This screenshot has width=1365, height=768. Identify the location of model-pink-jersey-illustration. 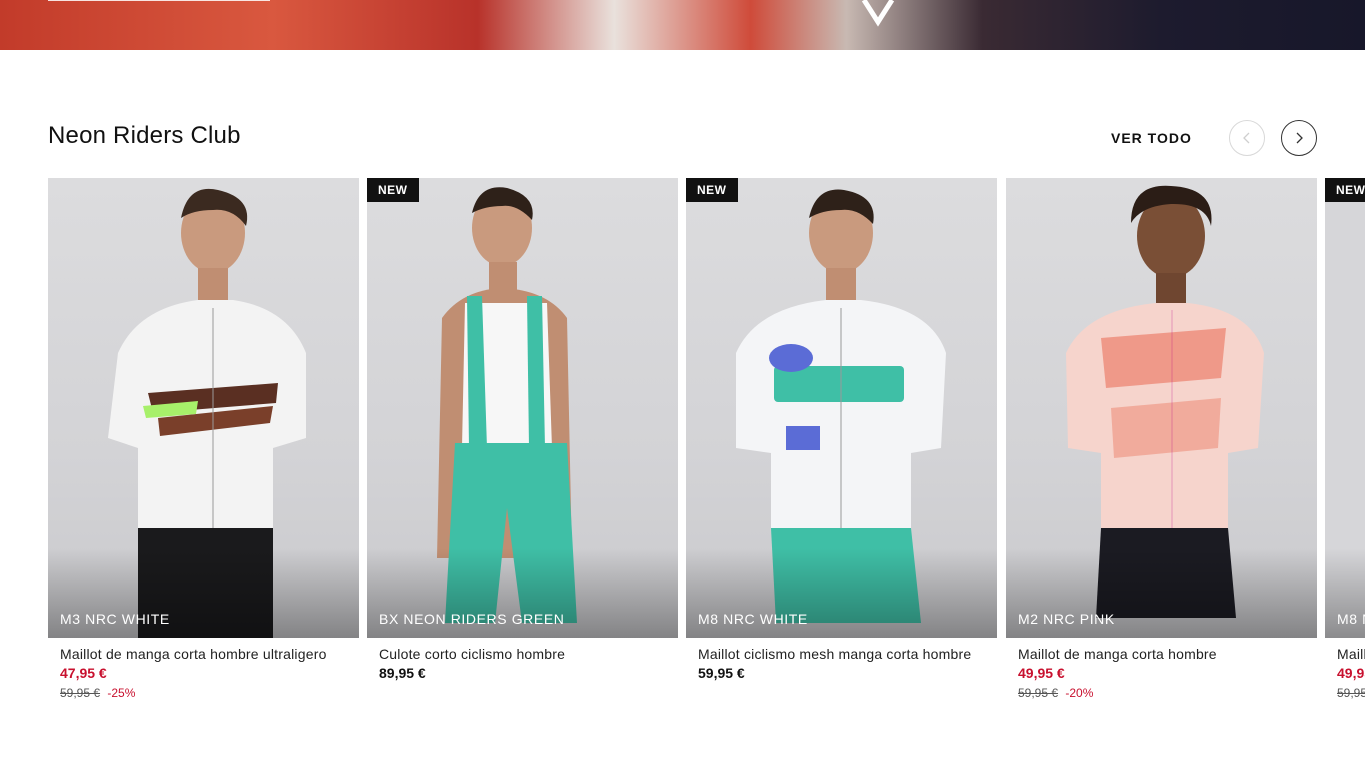
(1165, 401).